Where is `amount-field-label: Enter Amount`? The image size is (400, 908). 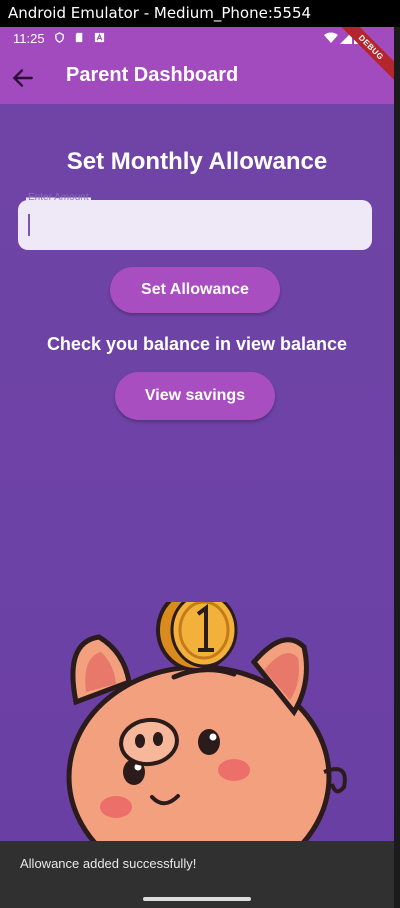 amount-field-label: Enter Amount is located at coordinates (58, 197).